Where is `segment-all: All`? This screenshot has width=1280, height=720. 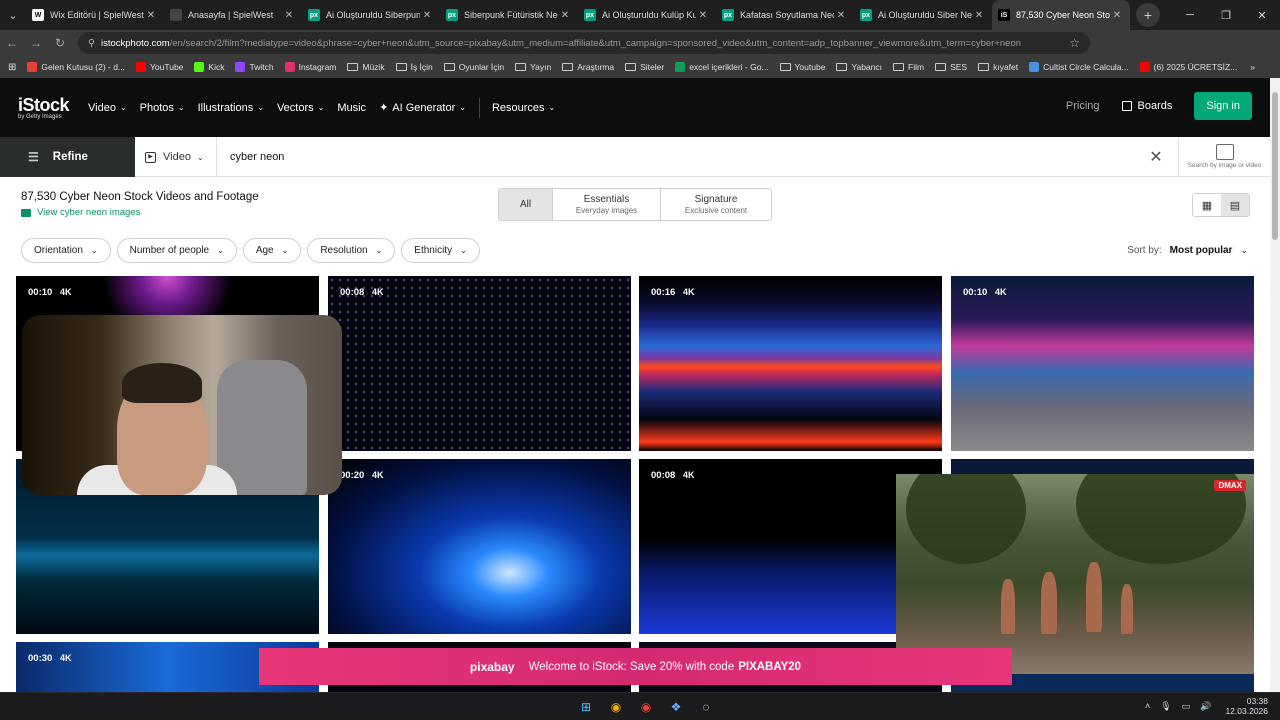 segment-all: All is located at coordinates (526, 204).